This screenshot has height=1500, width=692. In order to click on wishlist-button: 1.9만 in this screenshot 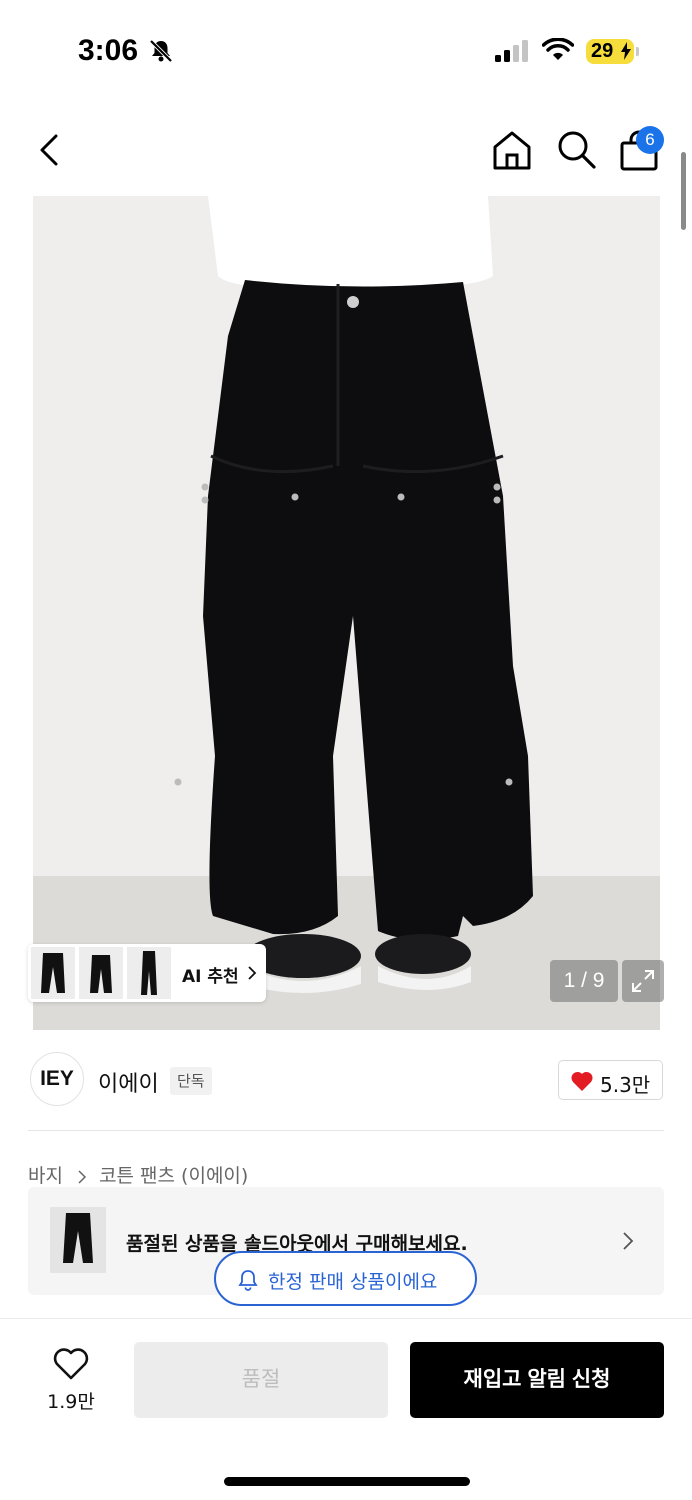, I will do `click(71, 1380)`.